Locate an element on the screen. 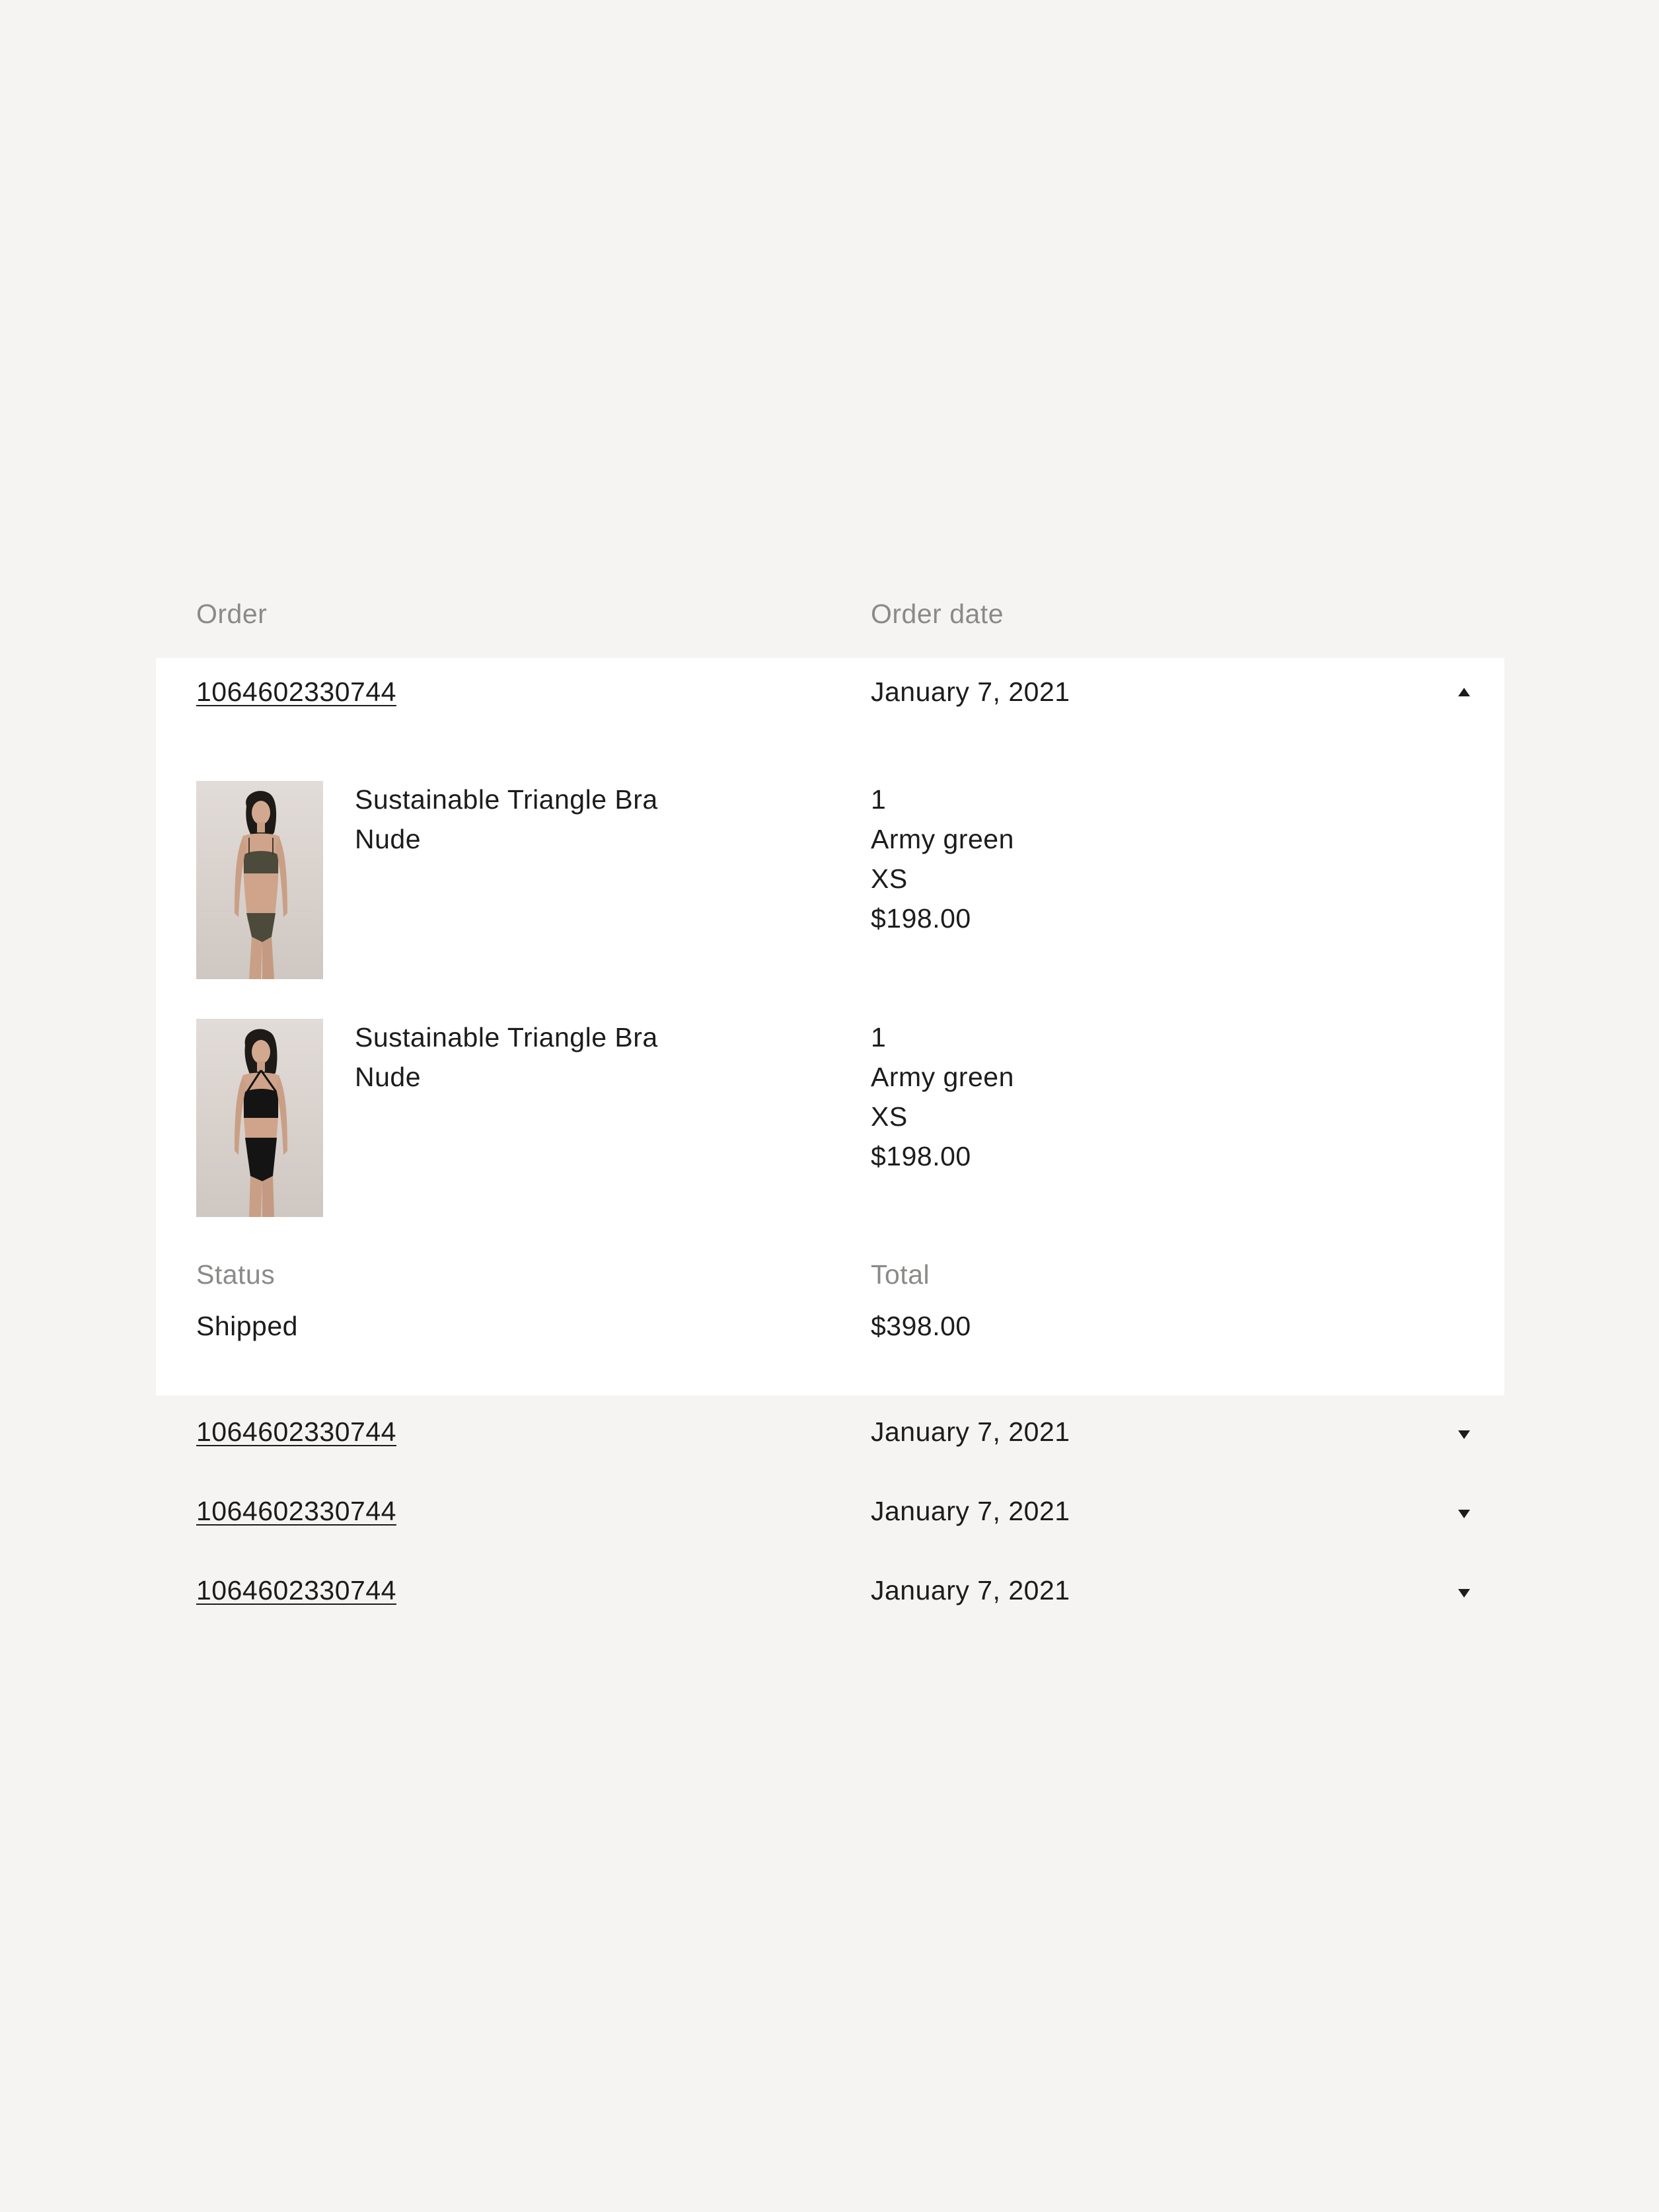 The width and height of the screenshot is (1659, 2212). chevron-up-icon is located at coordinates (1464, 691).